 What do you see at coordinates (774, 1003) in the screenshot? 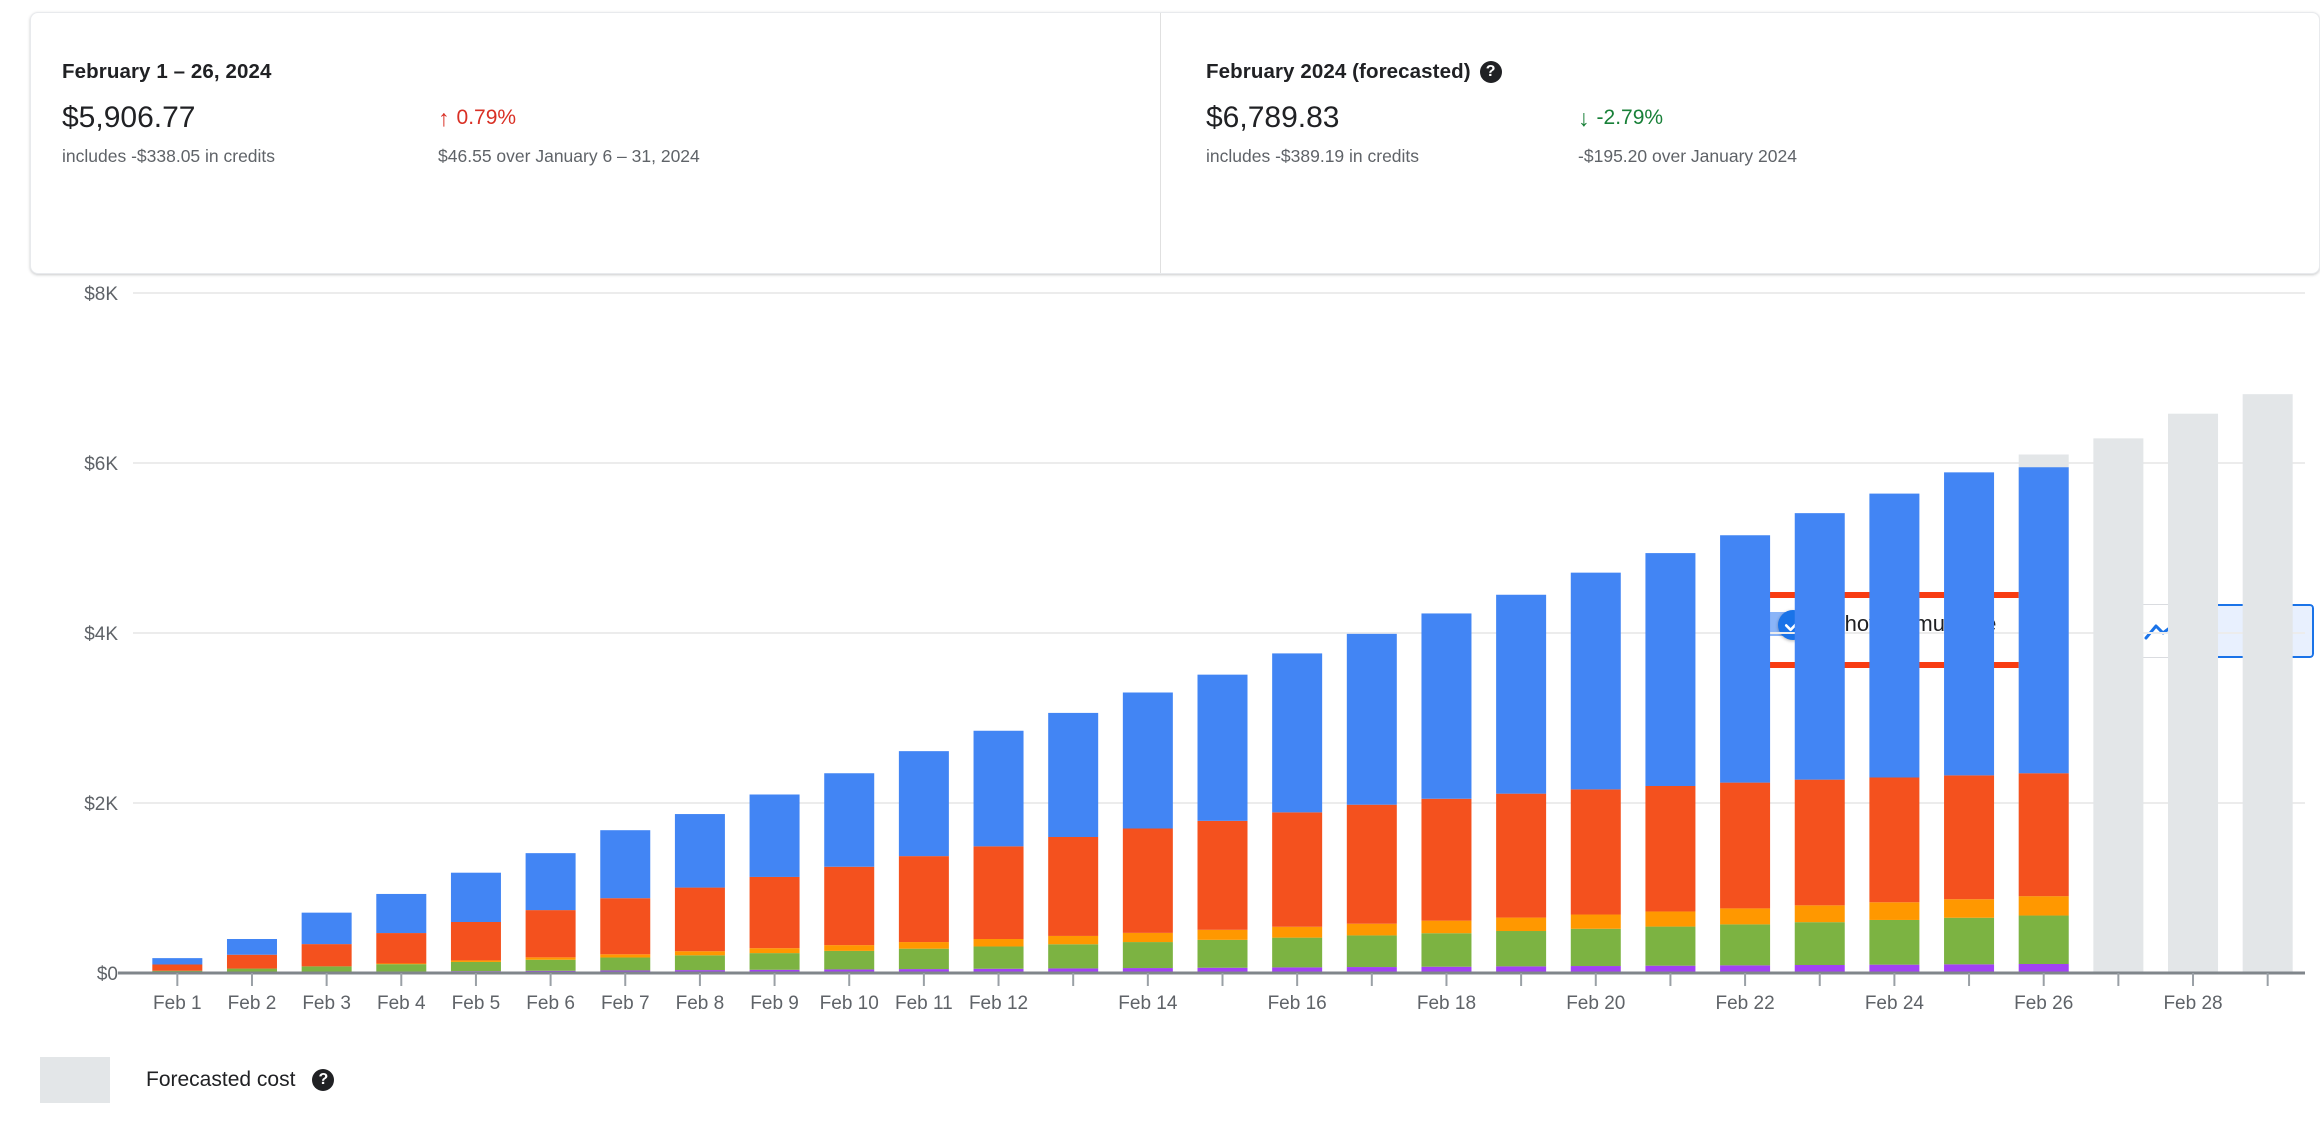
I see `x-tick-label: Feb 9` at bounding box center [774, 1003].